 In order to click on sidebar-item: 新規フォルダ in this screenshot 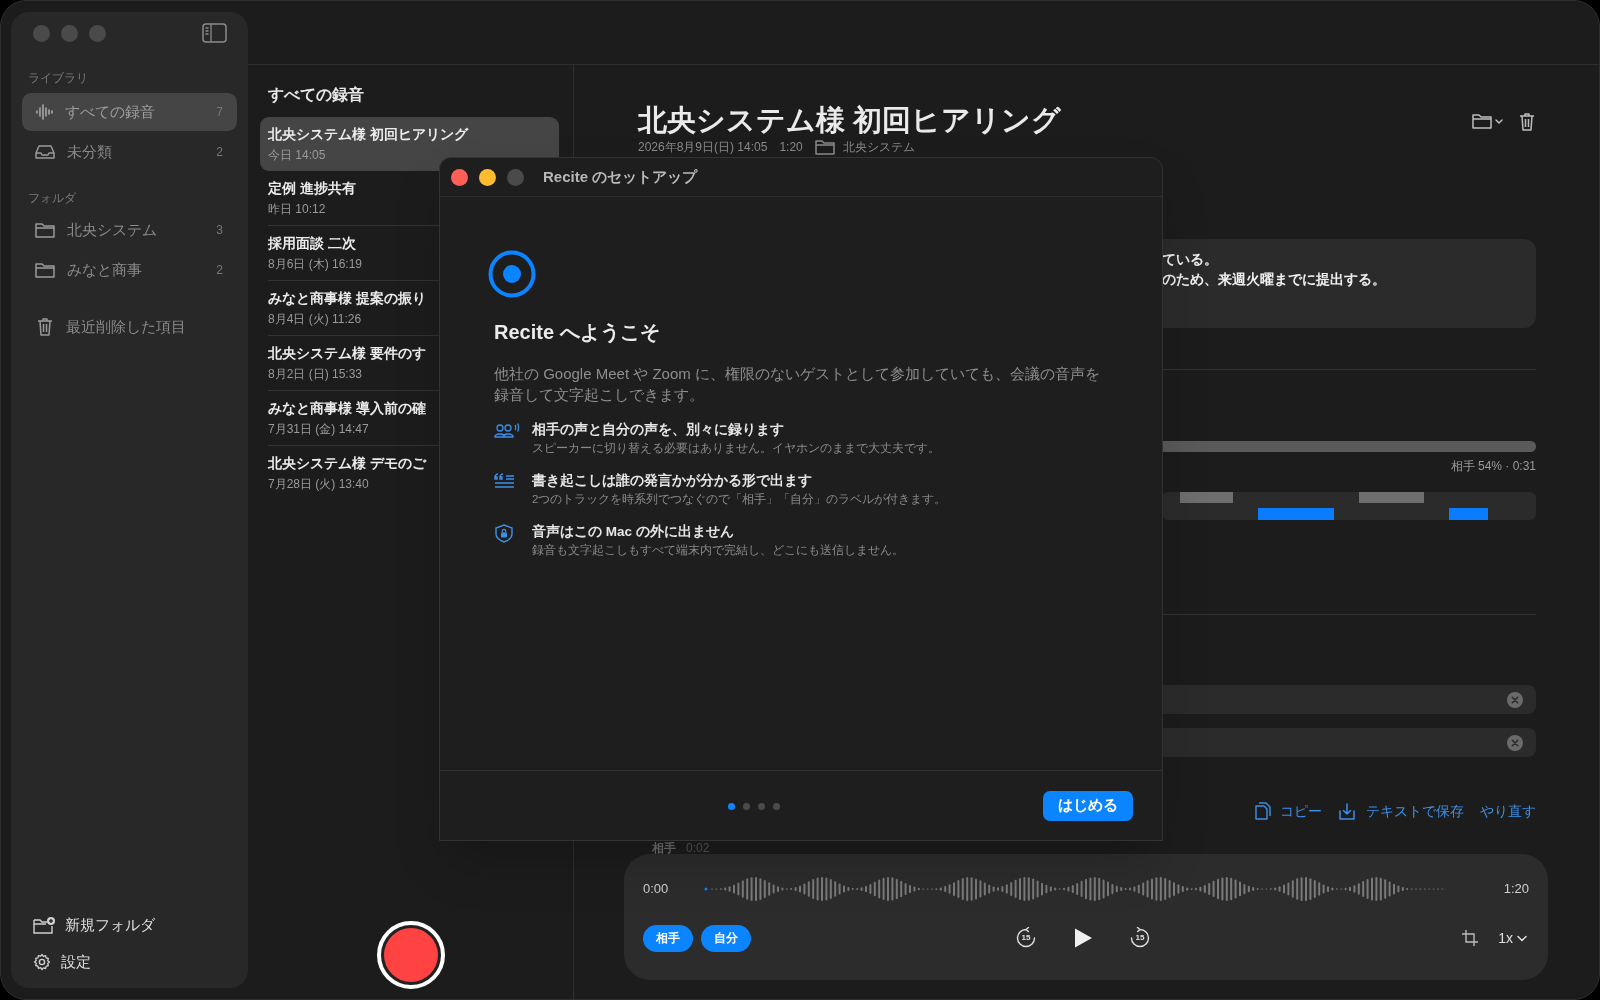, I will do `click(129, 925)`.